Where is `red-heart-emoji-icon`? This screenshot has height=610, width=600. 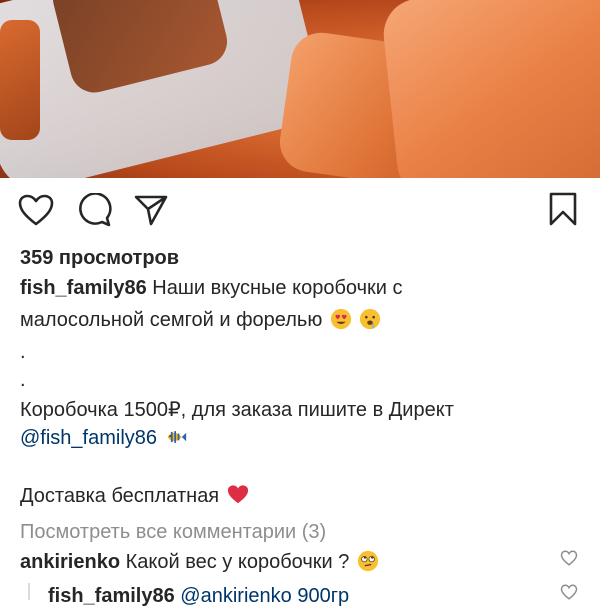
red-heart-emoji-icon is located at coordinates (237, 494).